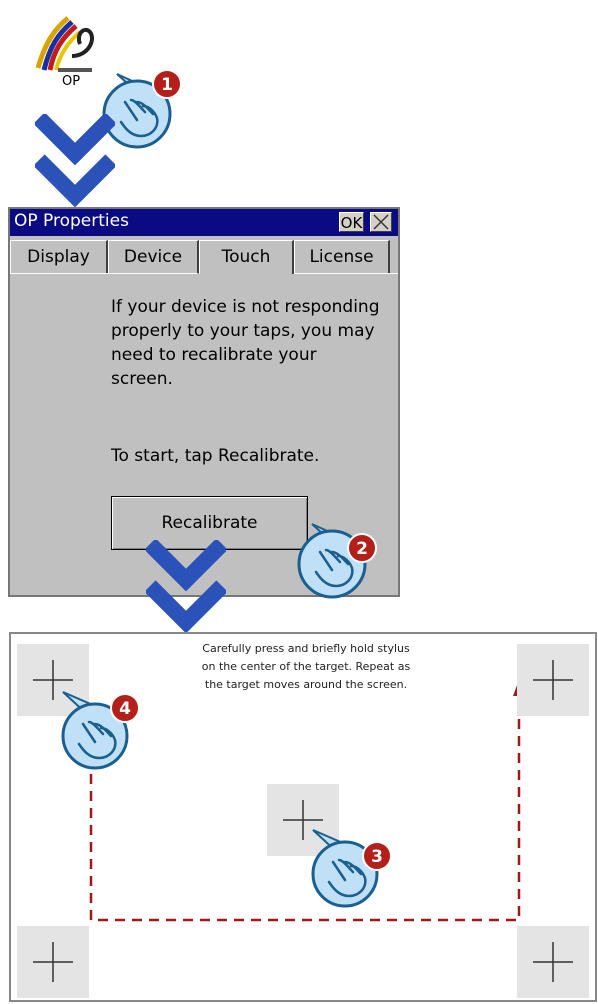  I want to click on tab-touch: Touch, so click(246, 257).